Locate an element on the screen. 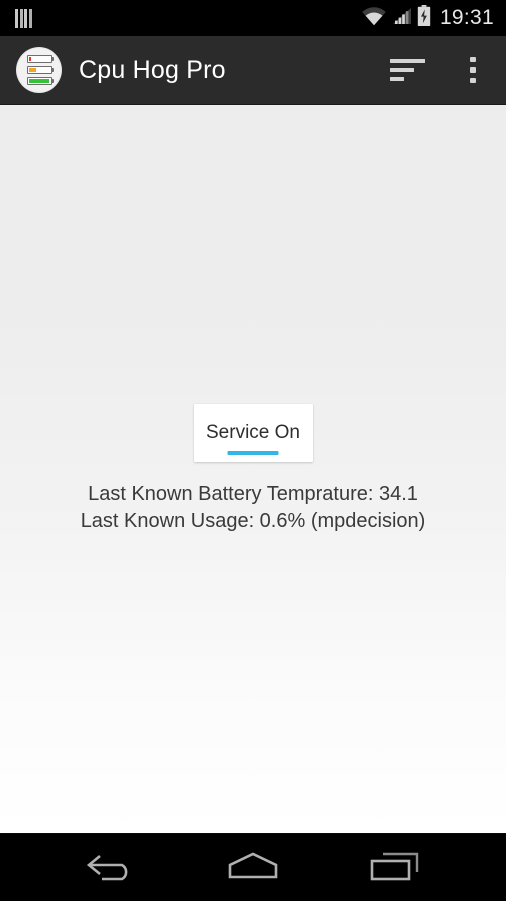  home-icon is located at coordinates (253, 867).